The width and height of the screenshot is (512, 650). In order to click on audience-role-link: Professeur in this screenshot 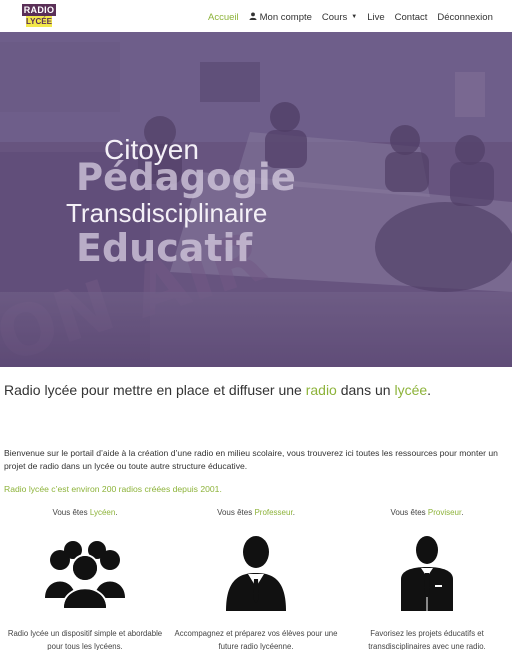, I will do `click(273, 512)`.